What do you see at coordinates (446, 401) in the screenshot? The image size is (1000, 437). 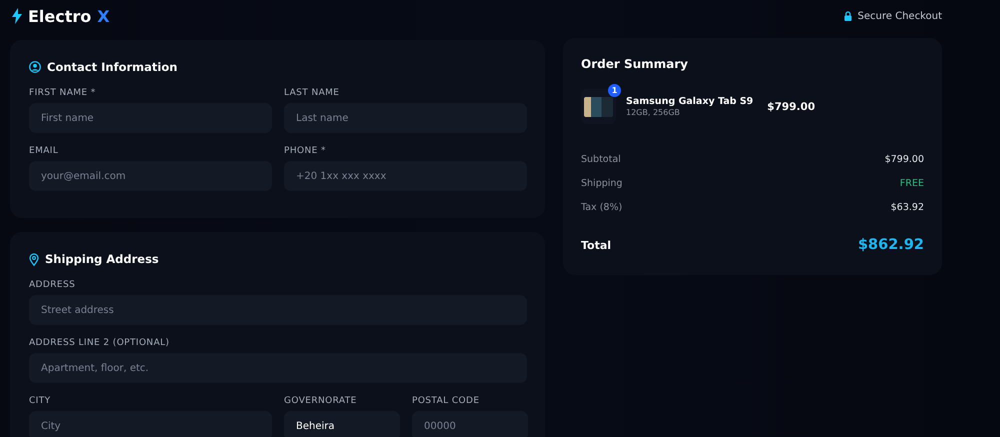 I see `field-label: POSTAL CODE` at bounding box center [446, 401].